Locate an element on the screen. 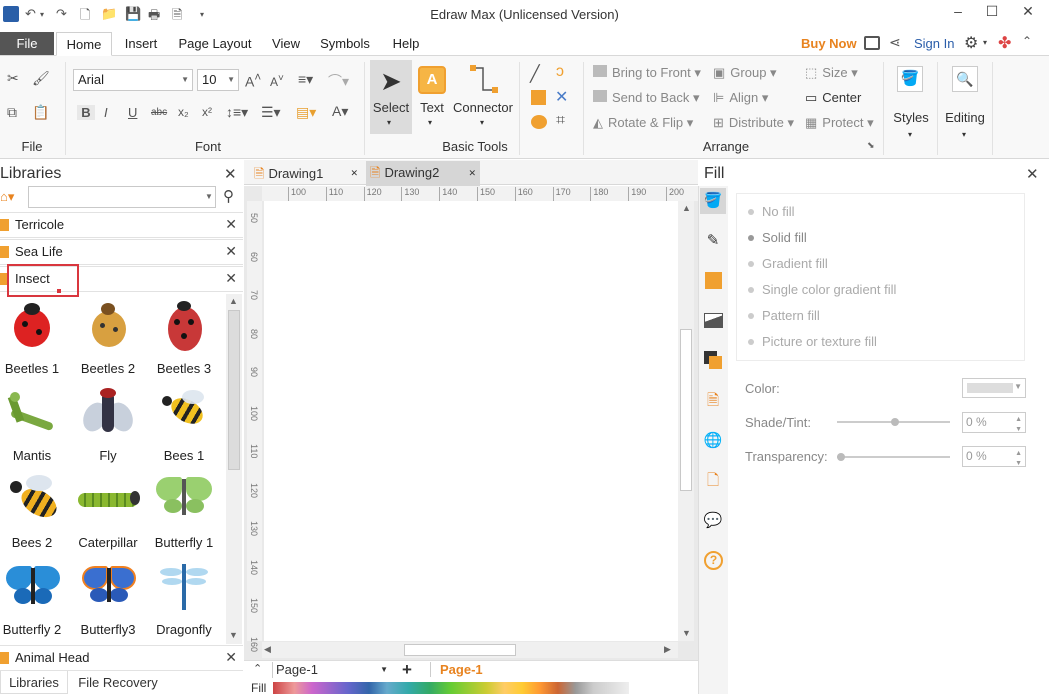 This screenshot has height=695, width=1049. cart-icon is located at coordinates (872, 43).